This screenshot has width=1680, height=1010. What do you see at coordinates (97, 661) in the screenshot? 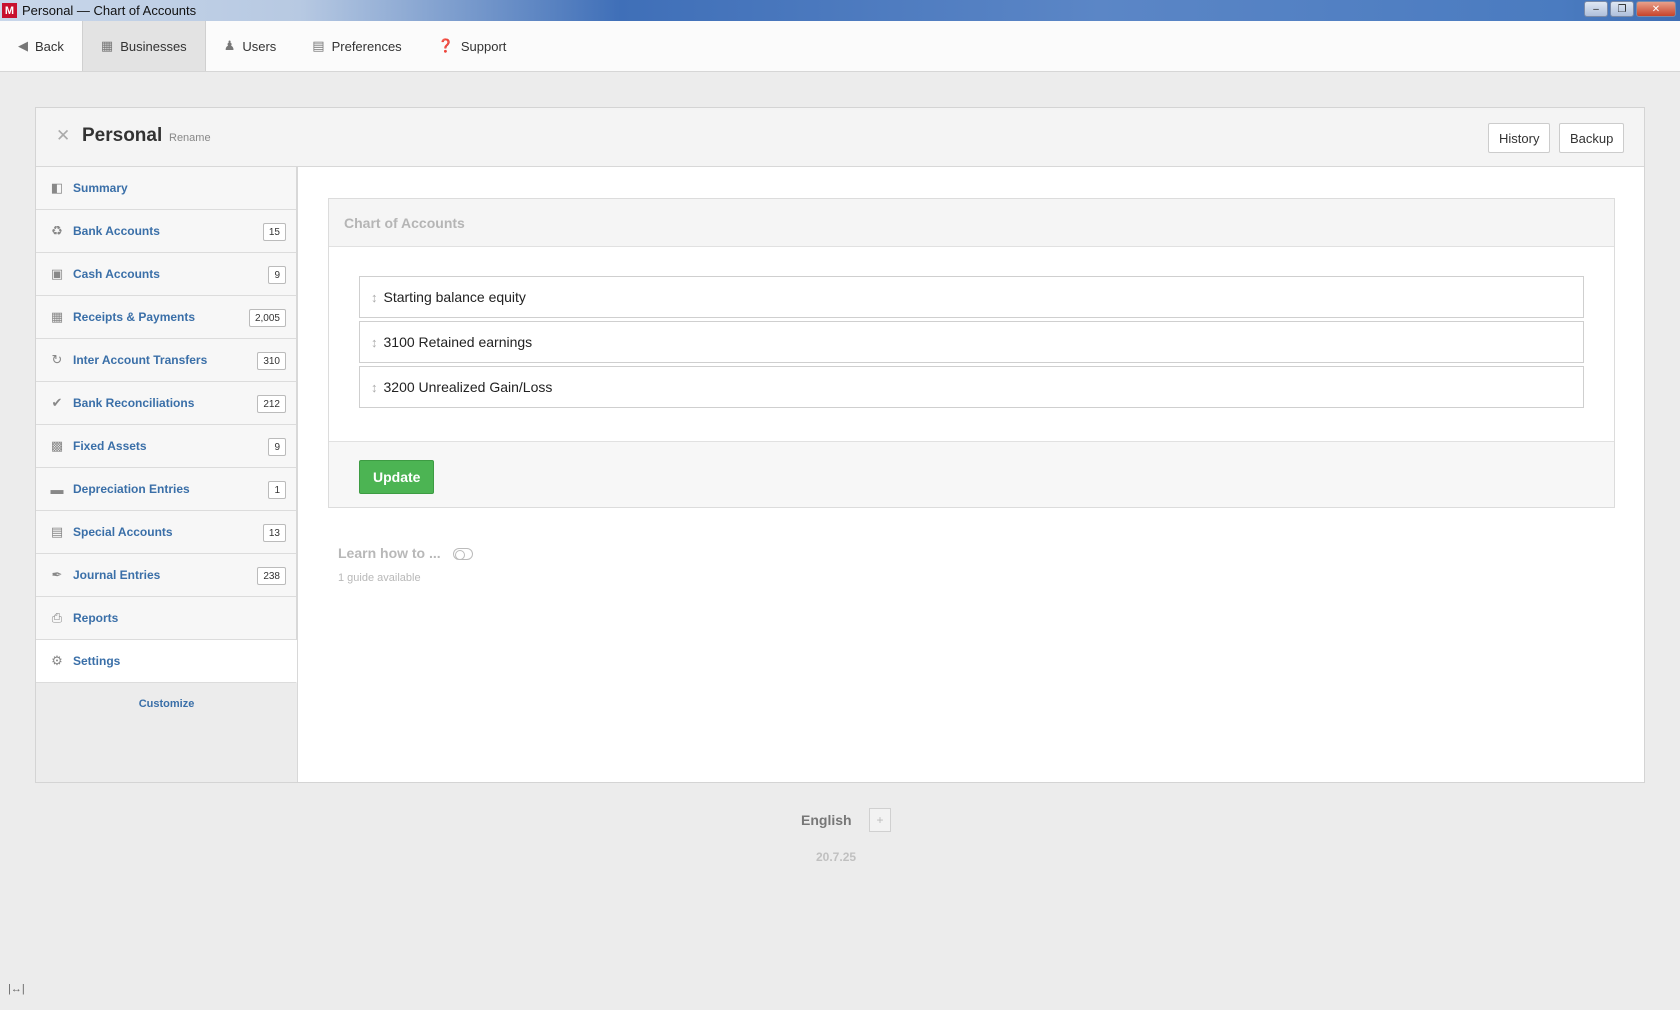
I see `sidebar-item-label: Settings` at bounding box center [97, 661].